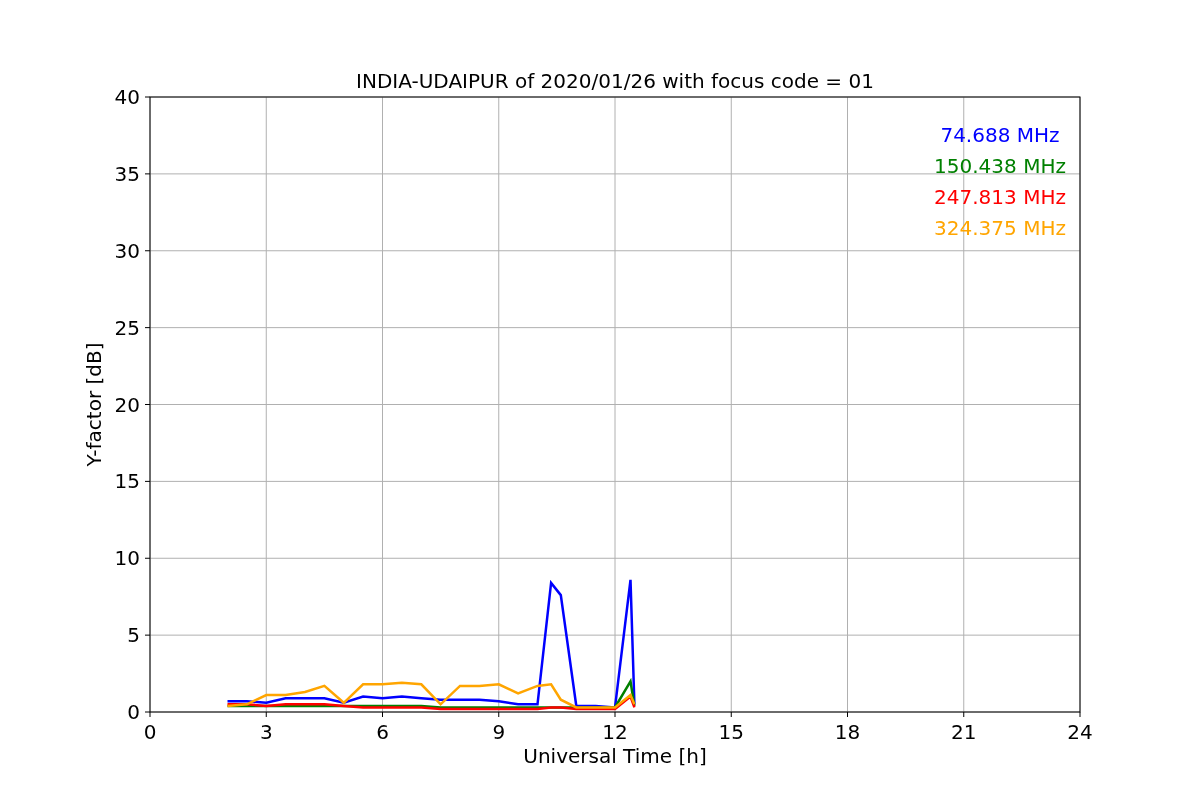 This screenshot has width=1200, height=800. Describe the element at coordinates (127, 404) in the screenshot. I see `y-tick-label: 20` at that location.